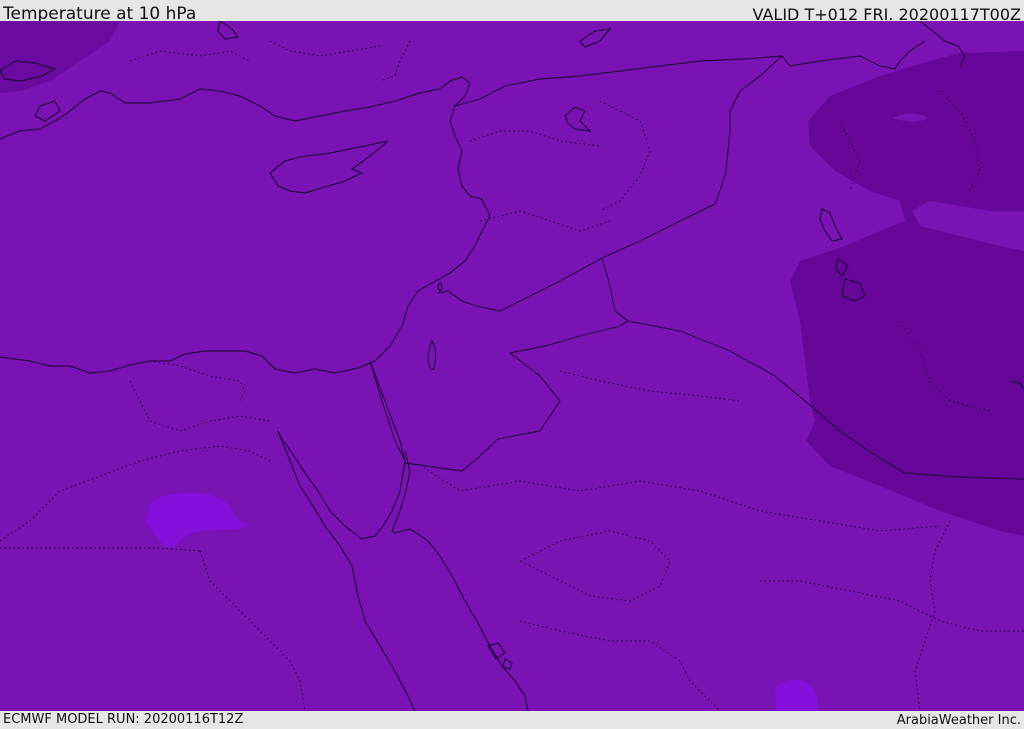 This screenshot has height=729, width=1024. What do you see at coordinates (123, 719) in the screenshot?
I see `model-run-label: ECMWF MODEL RUN: 20200116T12Z` at bounding box center [123, 719].